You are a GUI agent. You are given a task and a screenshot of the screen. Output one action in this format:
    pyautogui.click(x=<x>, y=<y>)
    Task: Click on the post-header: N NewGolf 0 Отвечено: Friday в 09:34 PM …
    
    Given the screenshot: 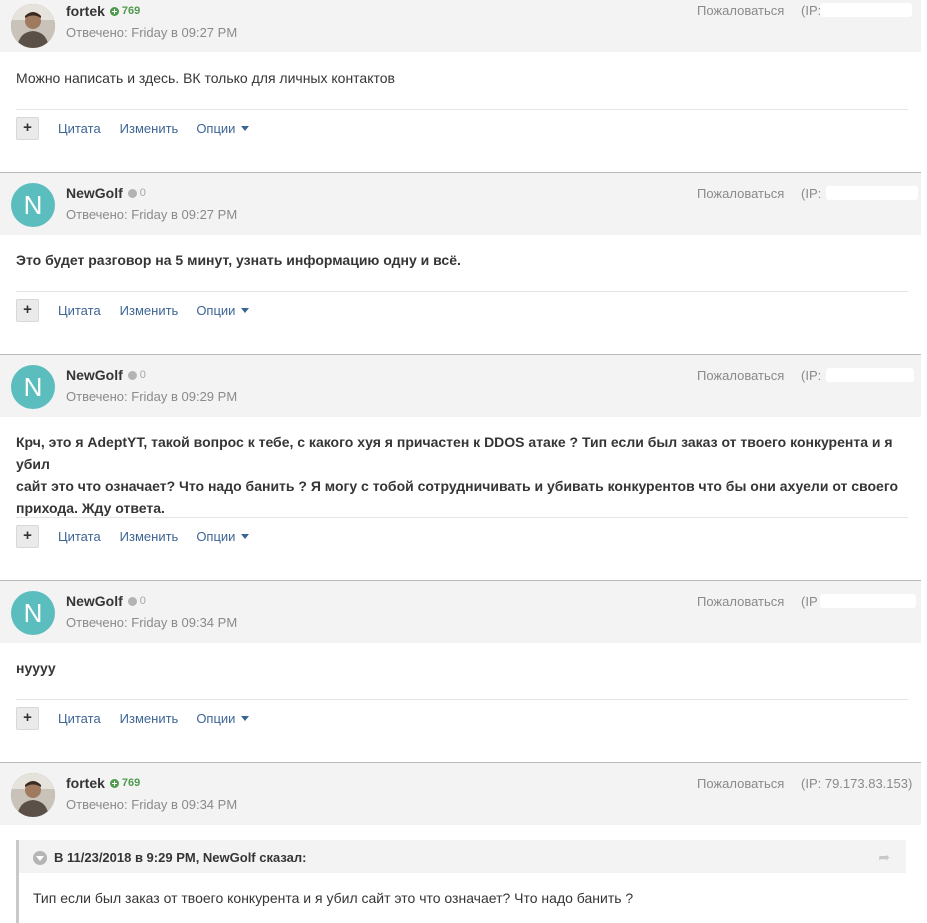 What is the action you would take?
    pyautogui.click(x=460, y=611)
    